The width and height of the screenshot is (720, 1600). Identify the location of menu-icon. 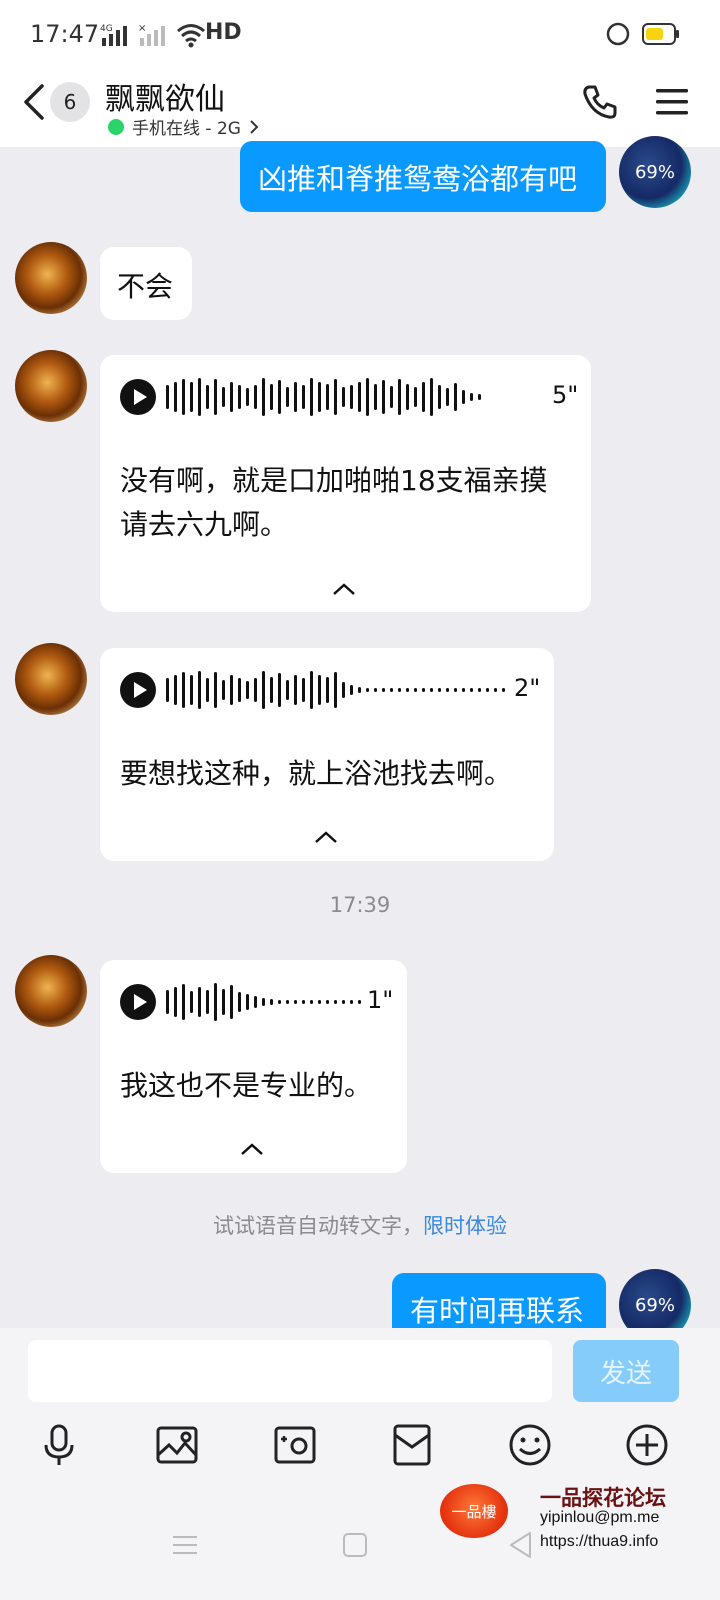
(672, 102).